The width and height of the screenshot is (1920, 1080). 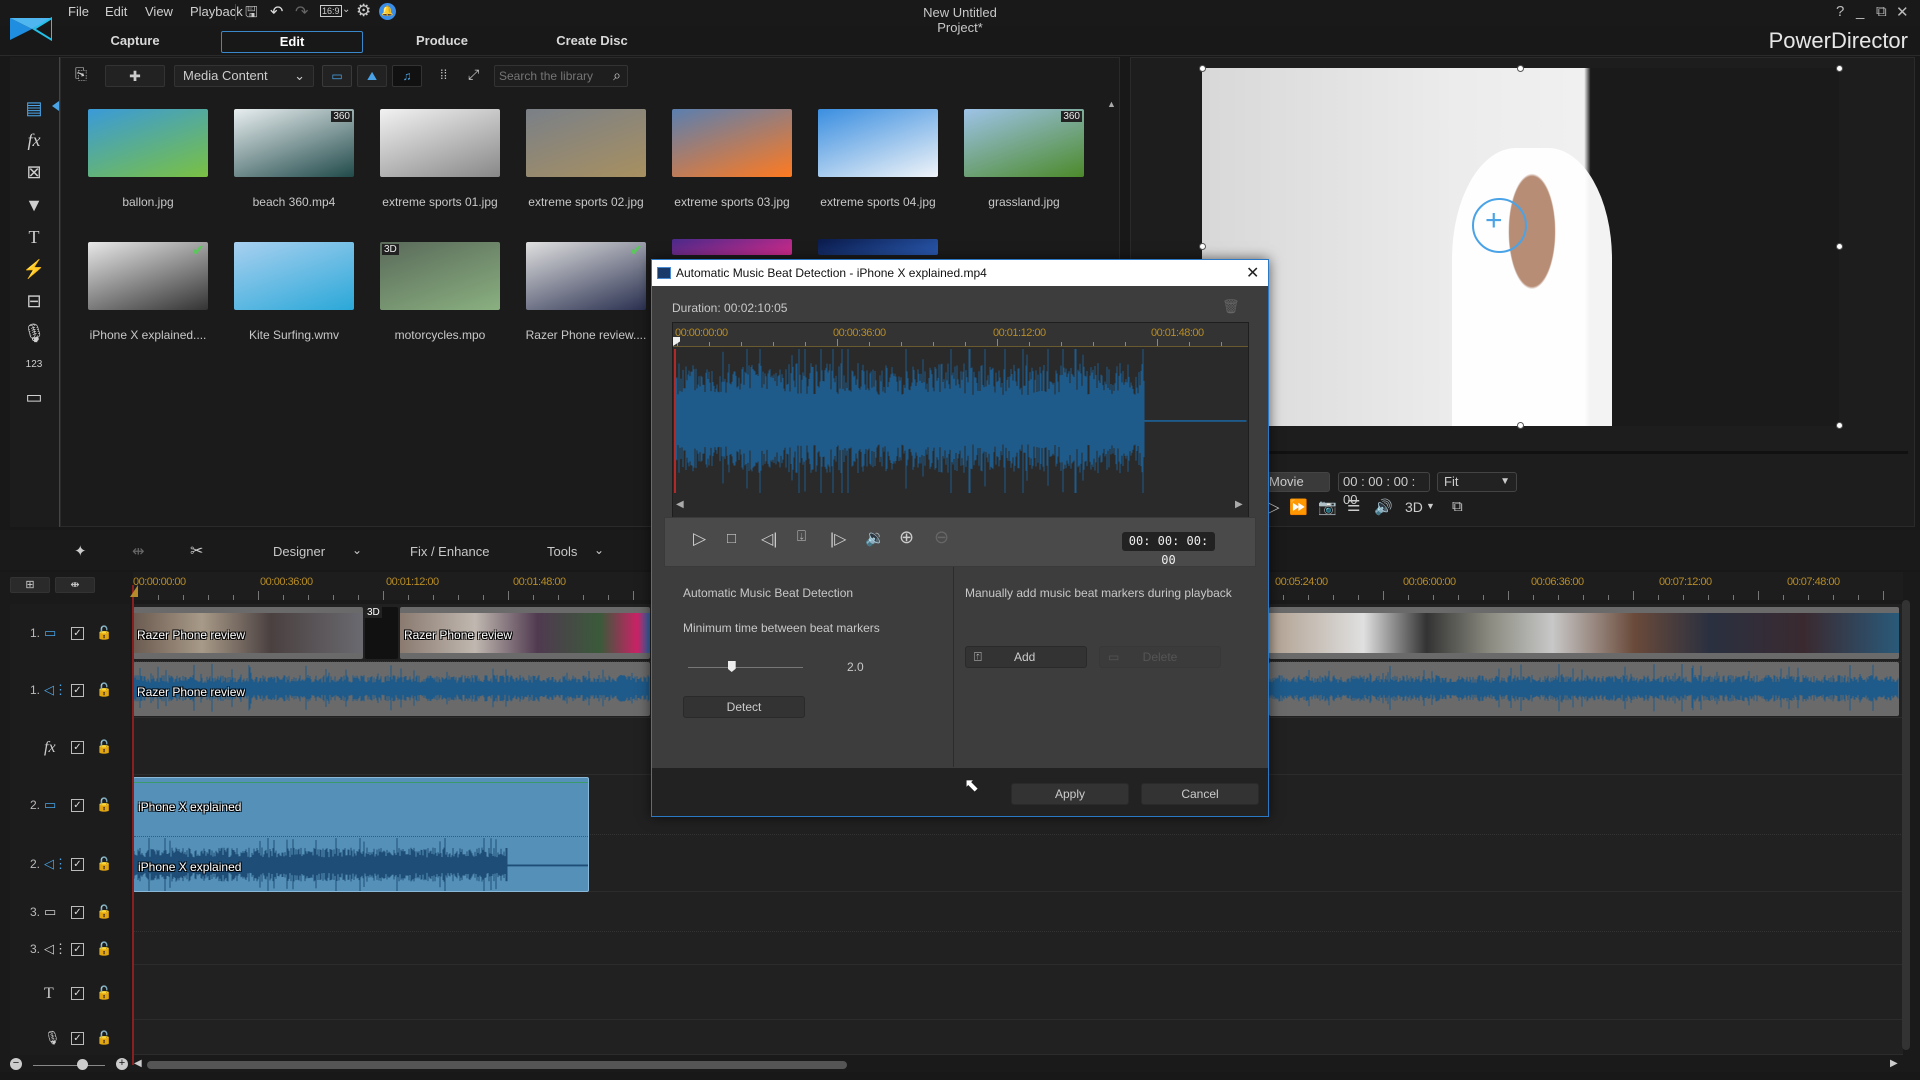 I want to click on selected-clip-iphone-x: iPhone X explained iPhone X explained, so click(x=361, y=834).